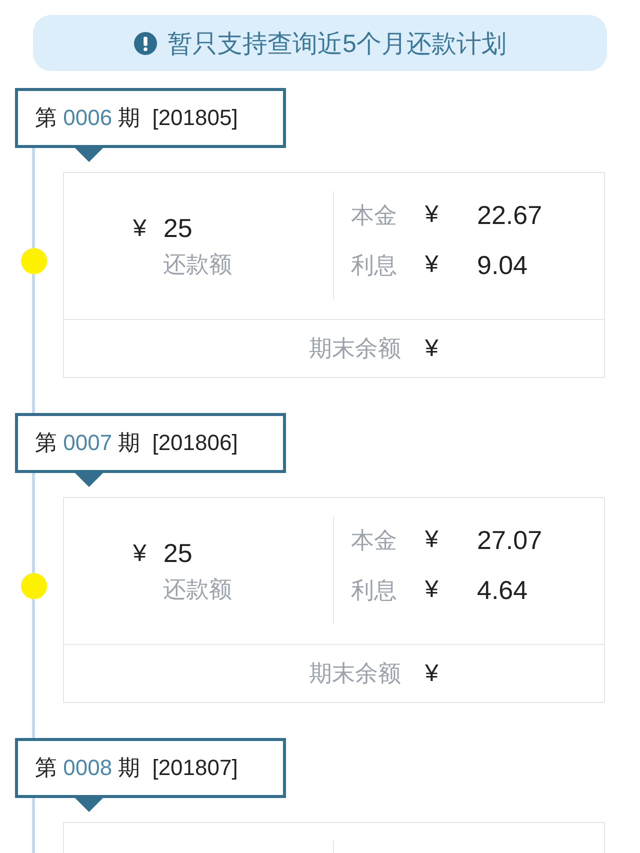 The width and height of the screenshot is (640, 853). What do you see at coordinates (87, 443) in the screenshot?
I see `period-title: 第 0007 期` at bounding box center [87, 443].